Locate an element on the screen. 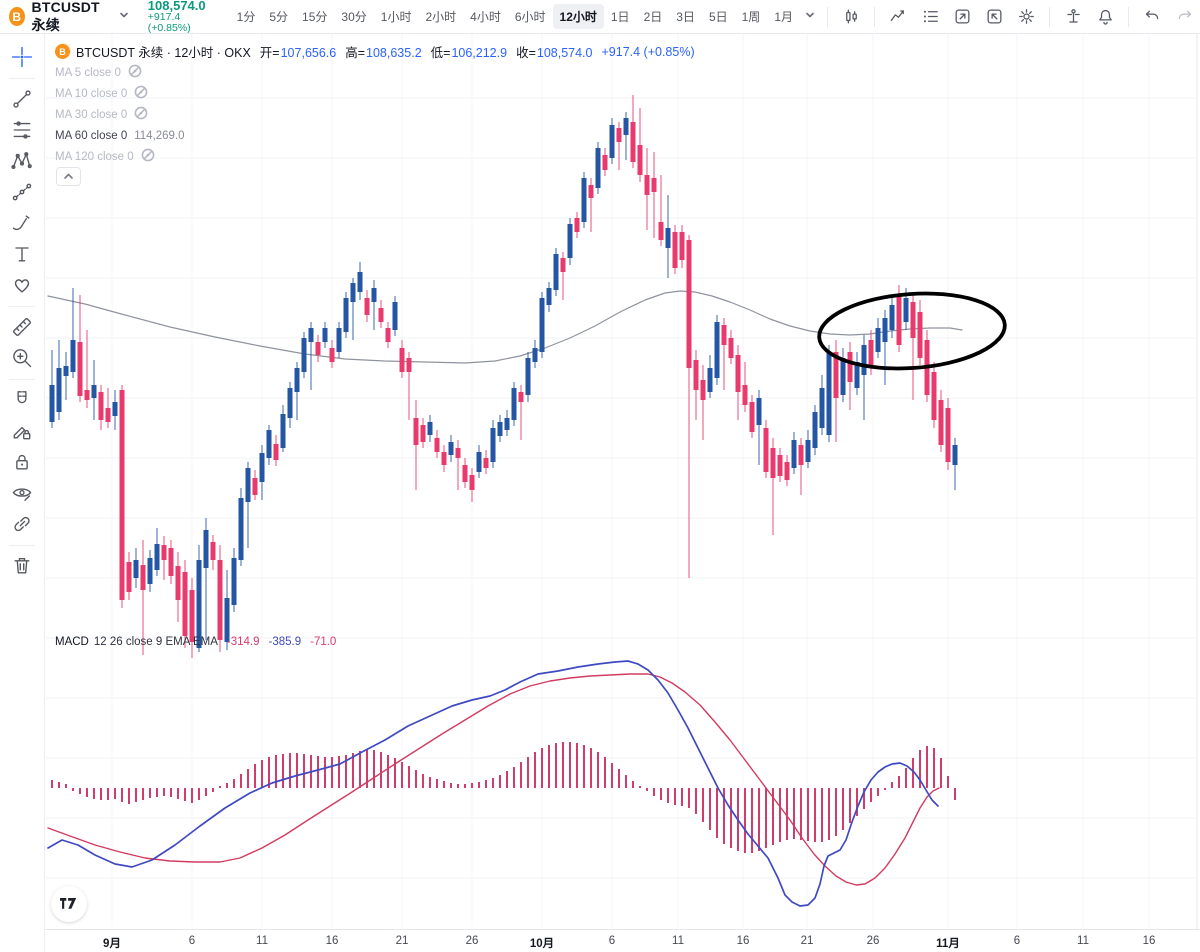  crosshair-icon is located at coordinates (22, 57).